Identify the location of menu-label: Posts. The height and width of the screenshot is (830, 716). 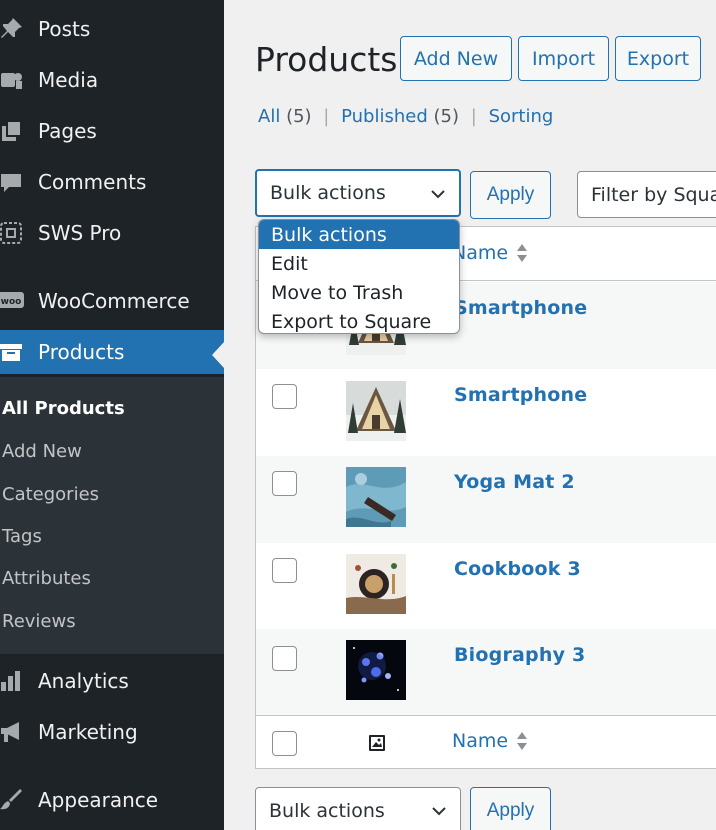
(64, 29).